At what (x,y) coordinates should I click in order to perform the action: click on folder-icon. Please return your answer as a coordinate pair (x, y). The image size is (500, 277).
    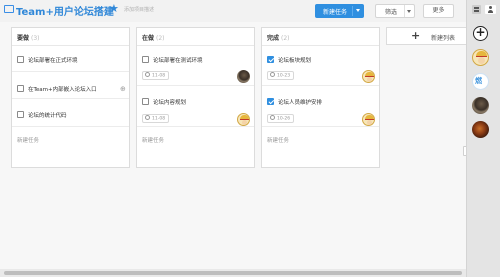
    Looking at the image, I should click on (9, 9).